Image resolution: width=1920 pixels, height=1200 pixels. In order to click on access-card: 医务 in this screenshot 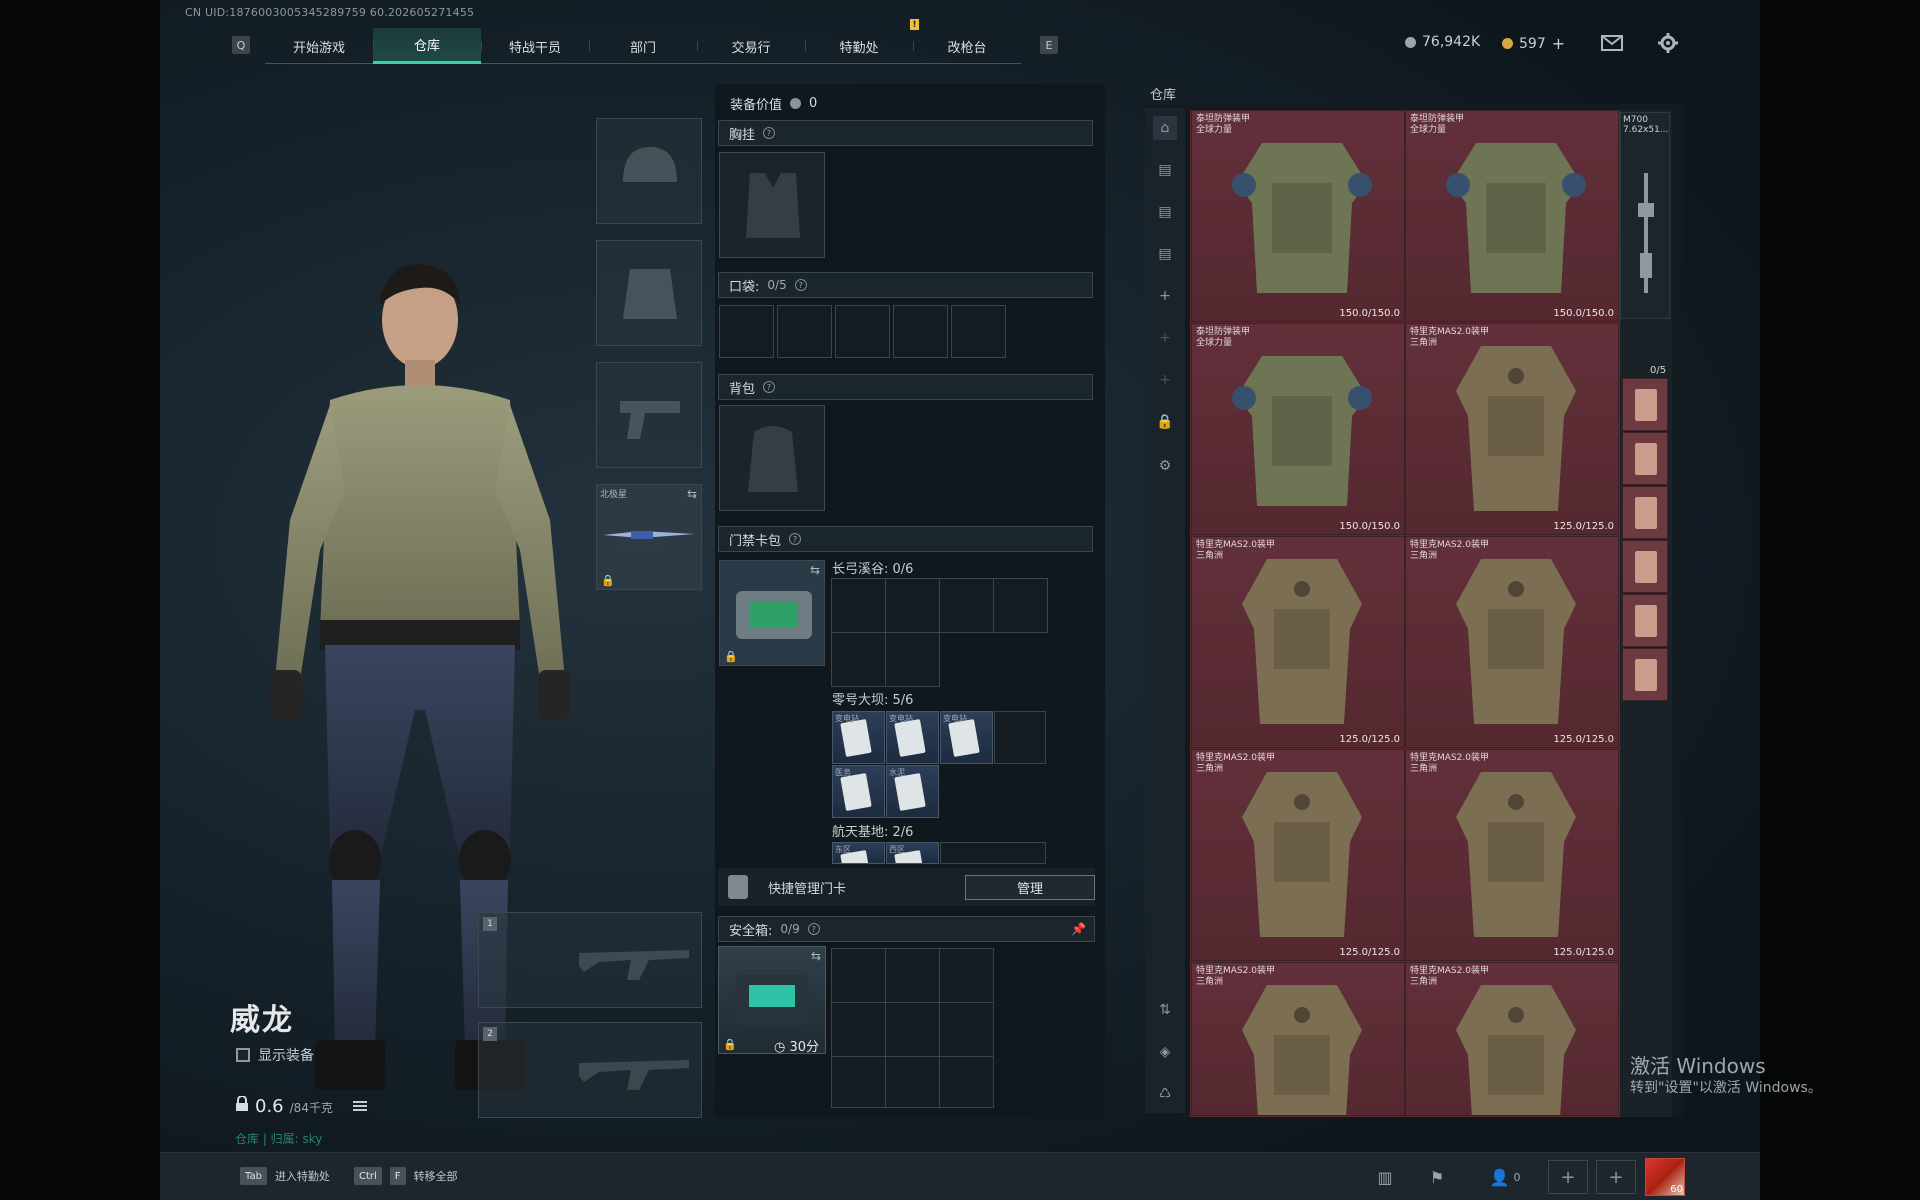, I will do `click(858, 791)`.